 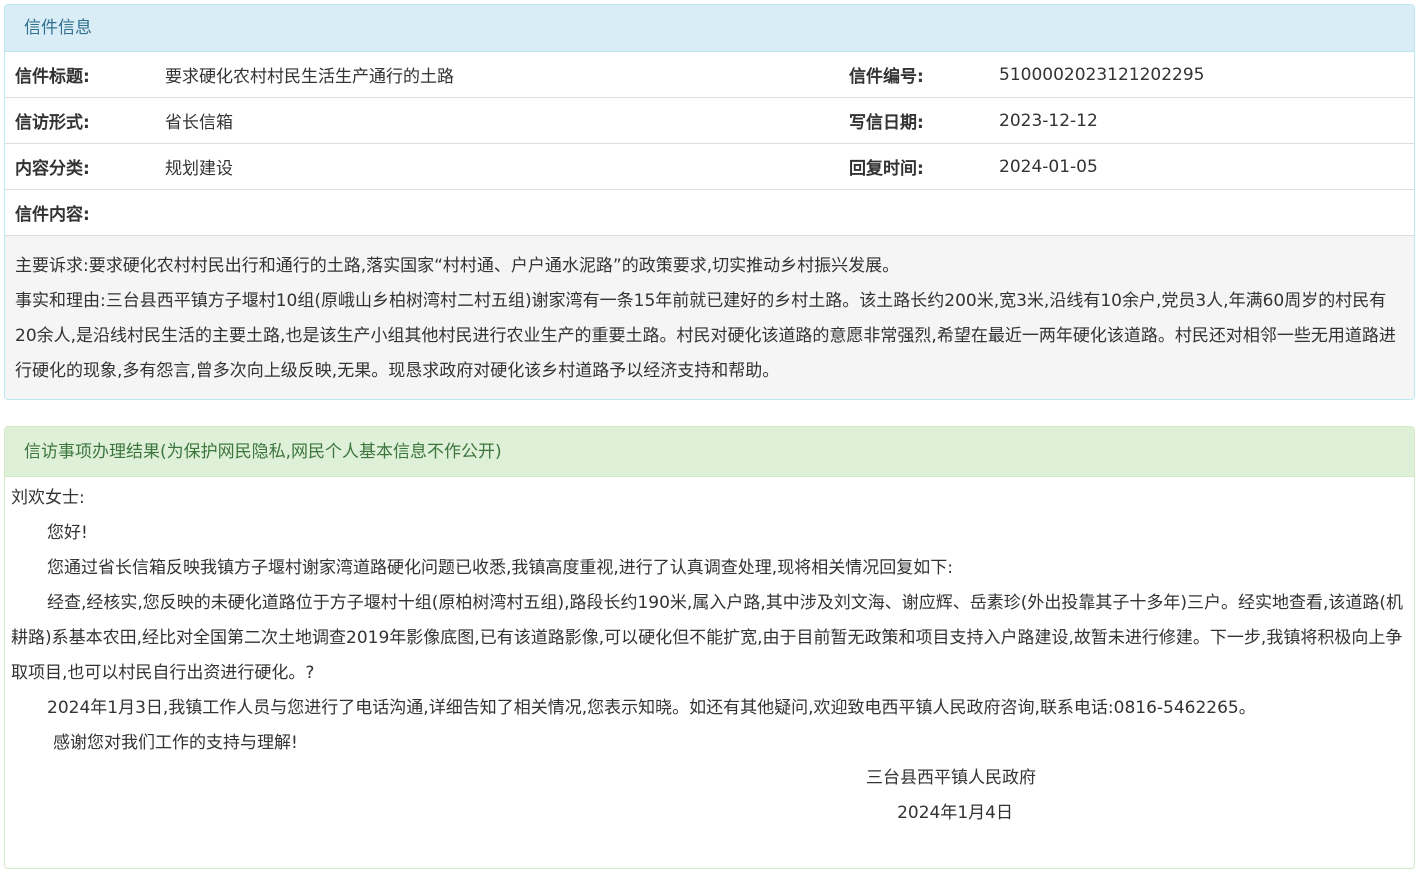 I want to click on letter-content-label: 信件内容:, so click(x=709, y=212).